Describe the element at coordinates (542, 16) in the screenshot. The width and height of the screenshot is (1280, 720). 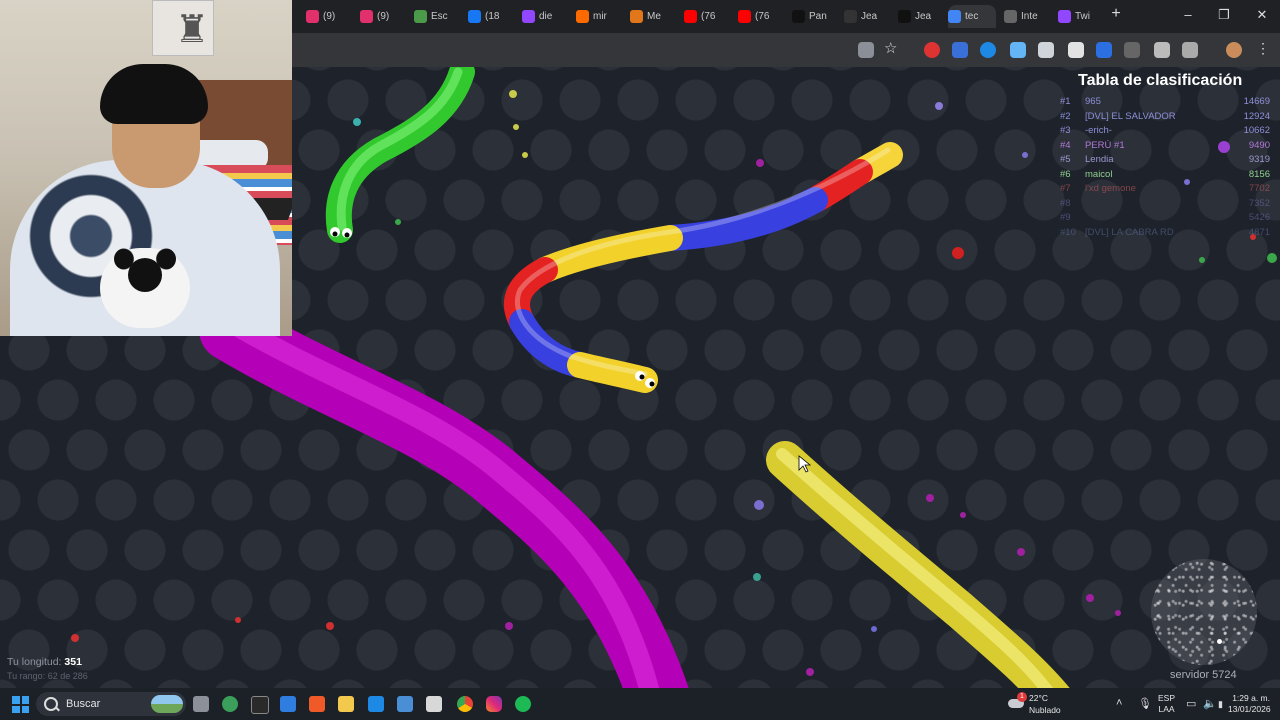
I see `browser-tab: die` at that location.